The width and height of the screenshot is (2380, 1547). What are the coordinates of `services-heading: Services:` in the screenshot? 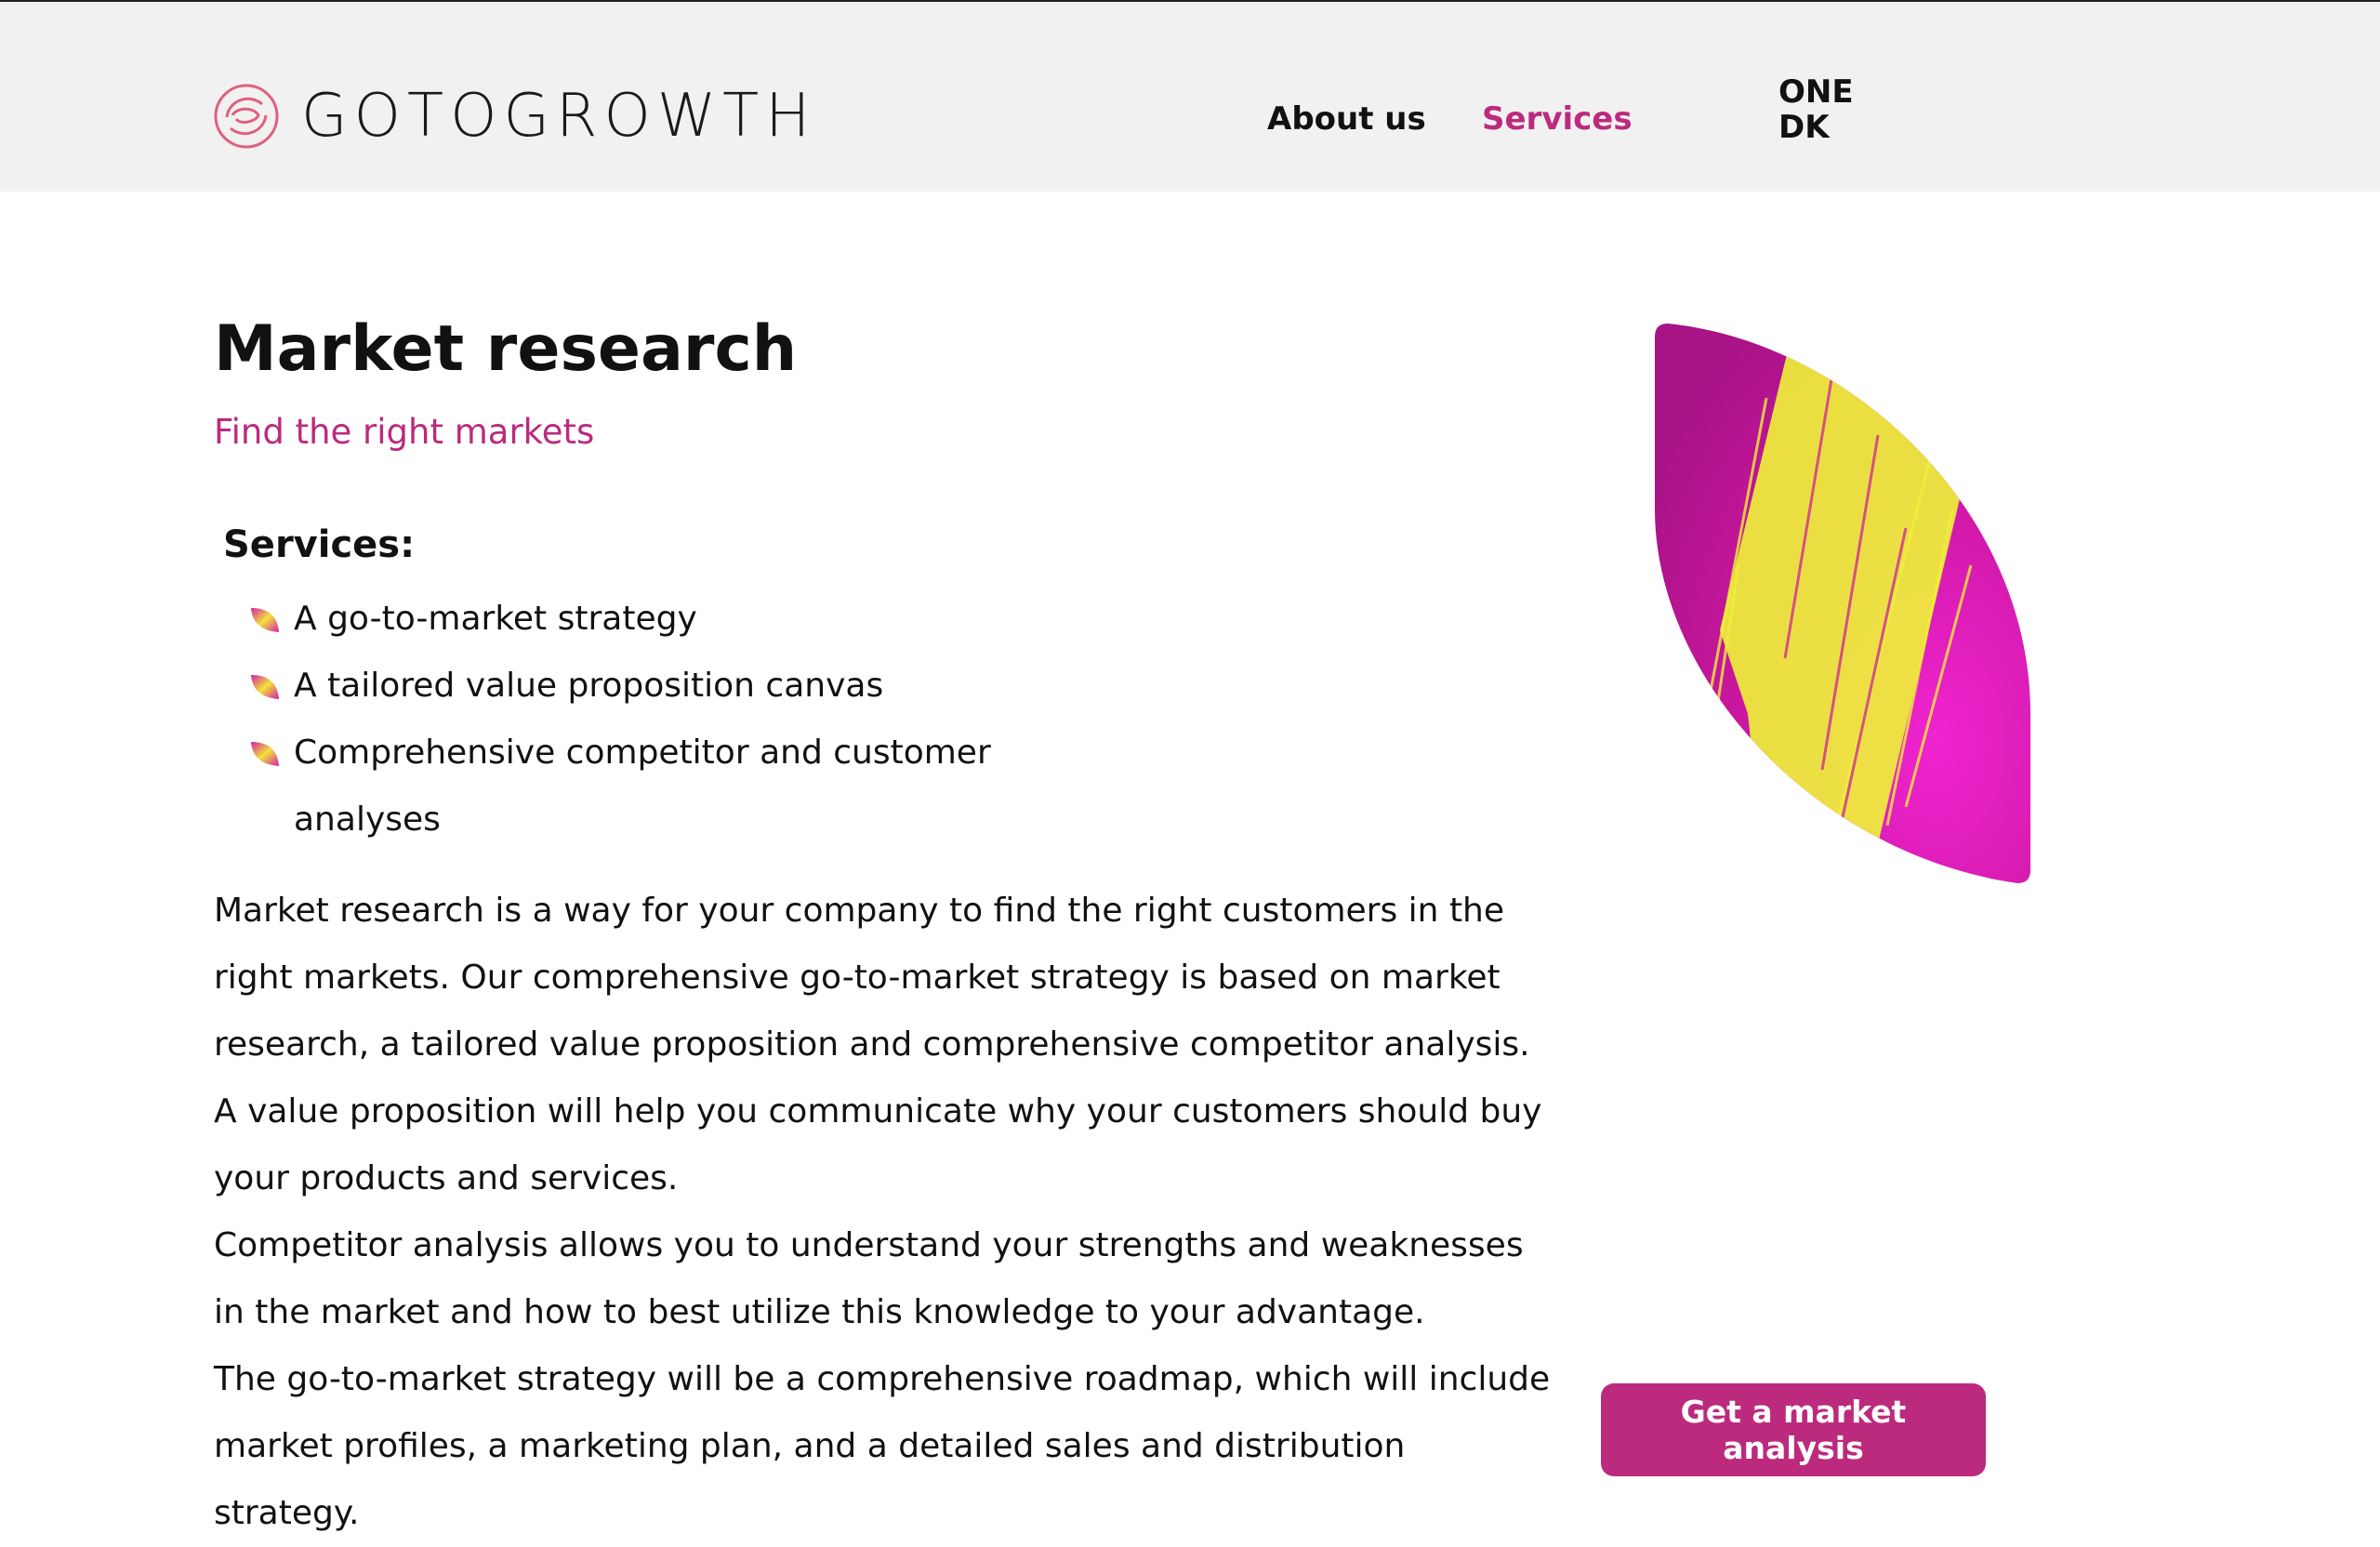 It's located at (319, 544).